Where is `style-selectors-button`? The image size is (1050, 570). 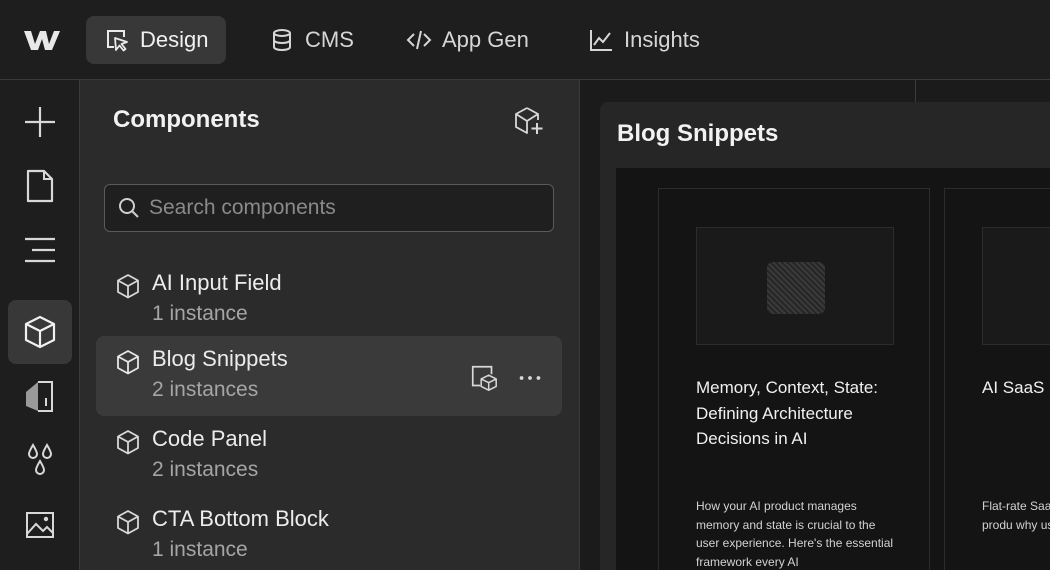
style-selectors-button is located at coordinates (40, 396).